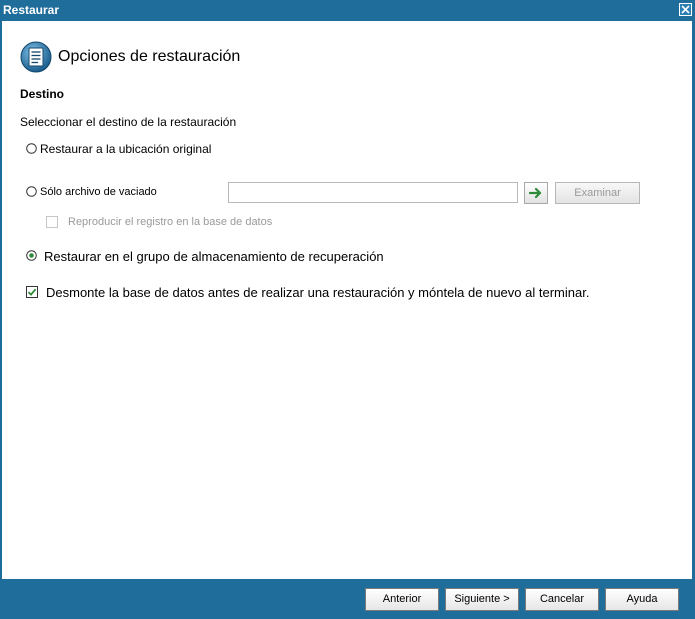  What do you see at coordinates (482, 599) in the screenshot?
I see `next-button: Siguiente >` at bounding box center [482, 599].